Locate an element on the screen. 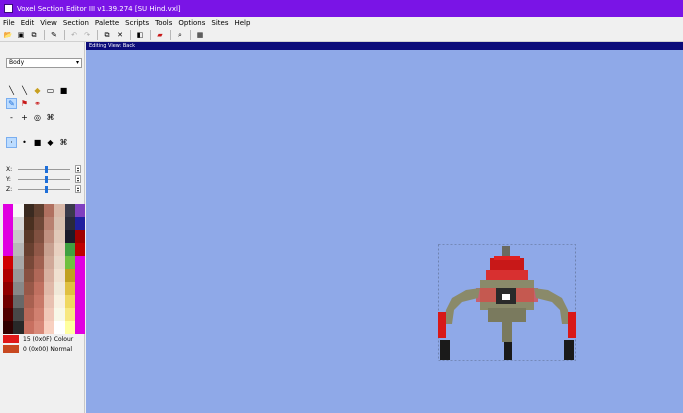  open-icon: 📂 is located at coordinates (8, 35).